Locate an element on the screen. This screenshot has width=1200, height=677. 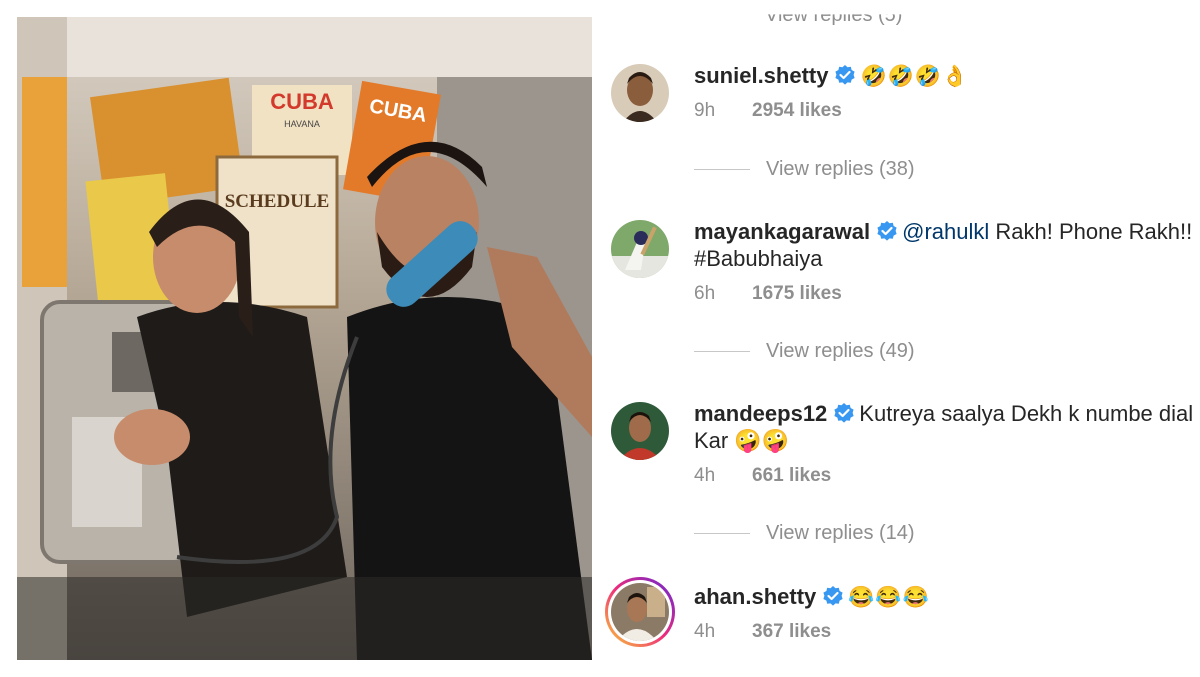
comment-meta: 4h 367 likes is located at coordinates (762, 632).